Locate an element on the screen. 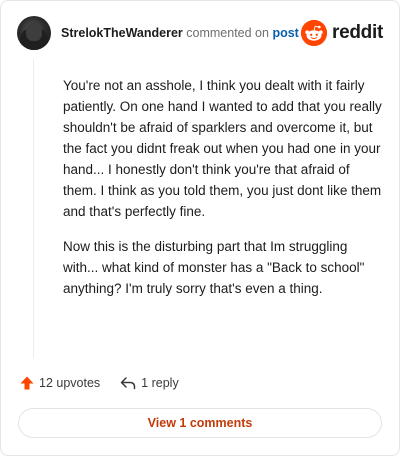 The width and height of the screenshot is (400, 456). reddit-brand: reddit is located at coordinates (342, 33).